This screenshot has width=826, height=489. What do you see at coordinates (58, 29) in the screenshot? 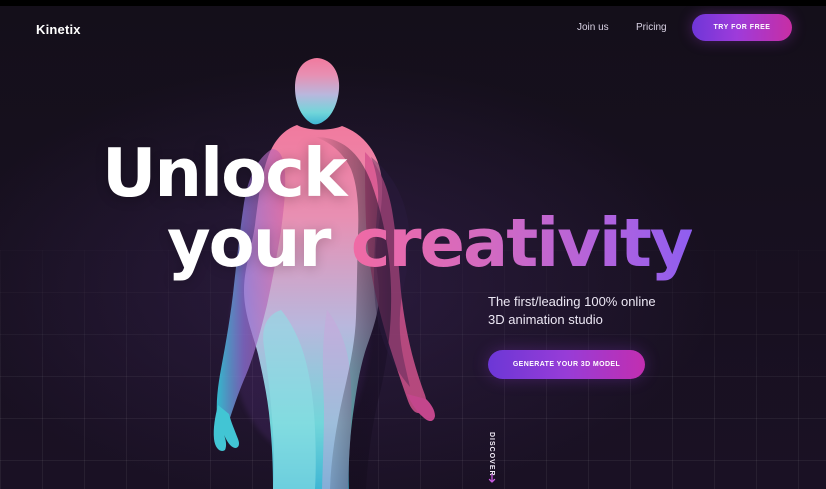
I see `brand-logo: Kinetix` at bounding box center [58, 29].